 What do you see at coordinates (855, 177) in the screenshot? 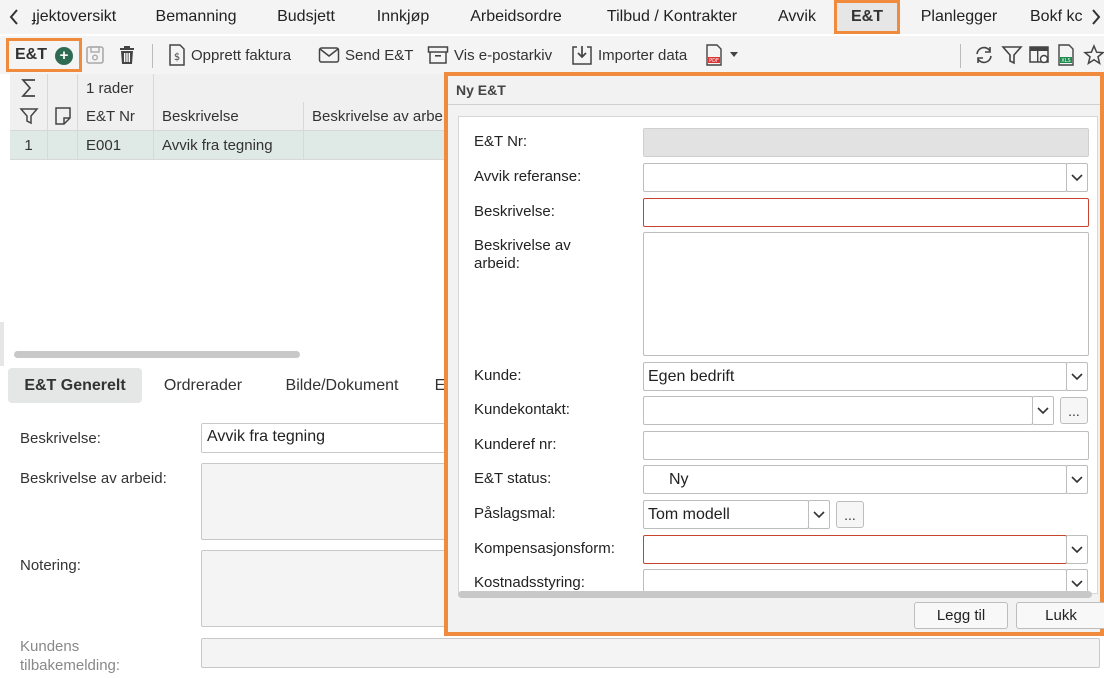
I see `avvik-referanse-select` at bounding box center [855, 177].